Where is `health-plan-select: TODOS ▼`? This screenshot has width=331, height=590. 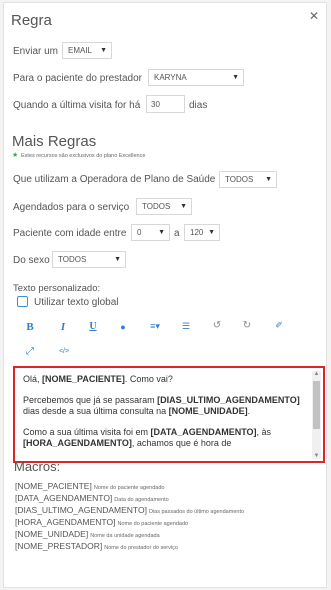
health-plan-select: TODOS ▼ is located at coordinates (248, 179).